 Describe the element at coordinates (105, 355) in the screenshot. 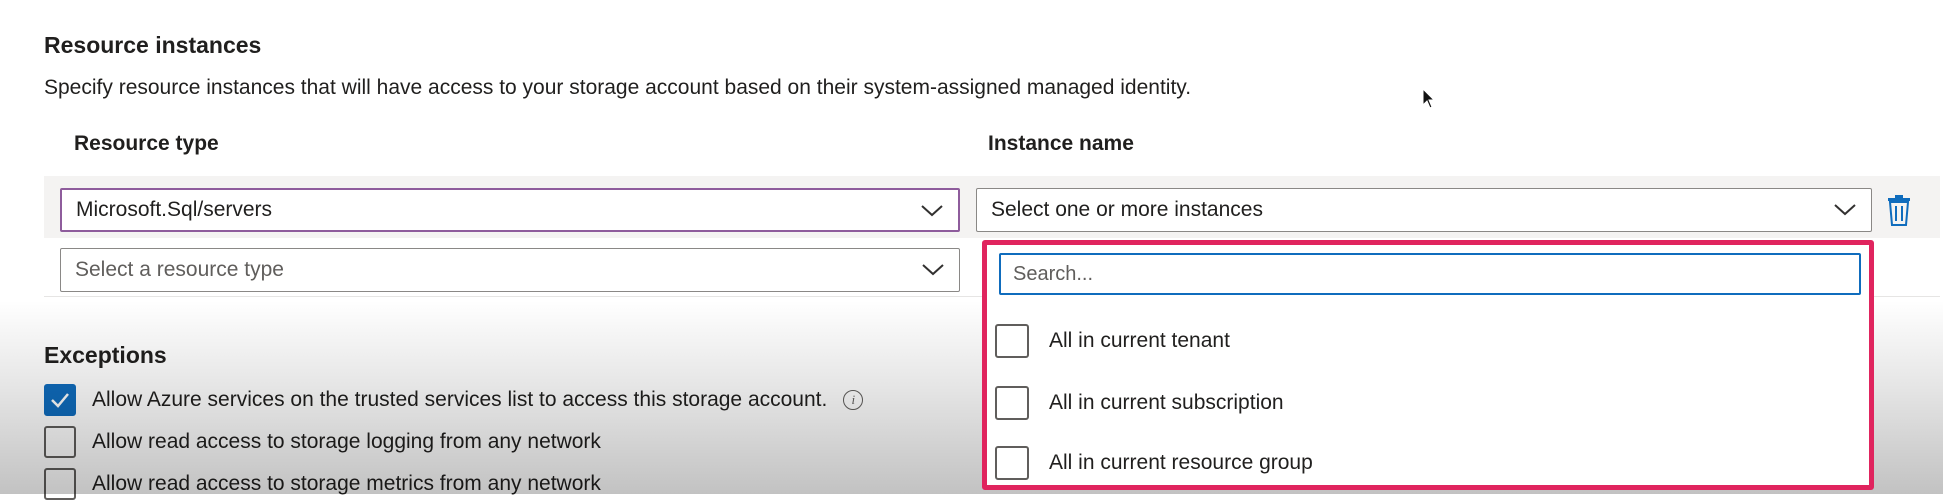

I see `exceptions-title: Exceptions` at that location.